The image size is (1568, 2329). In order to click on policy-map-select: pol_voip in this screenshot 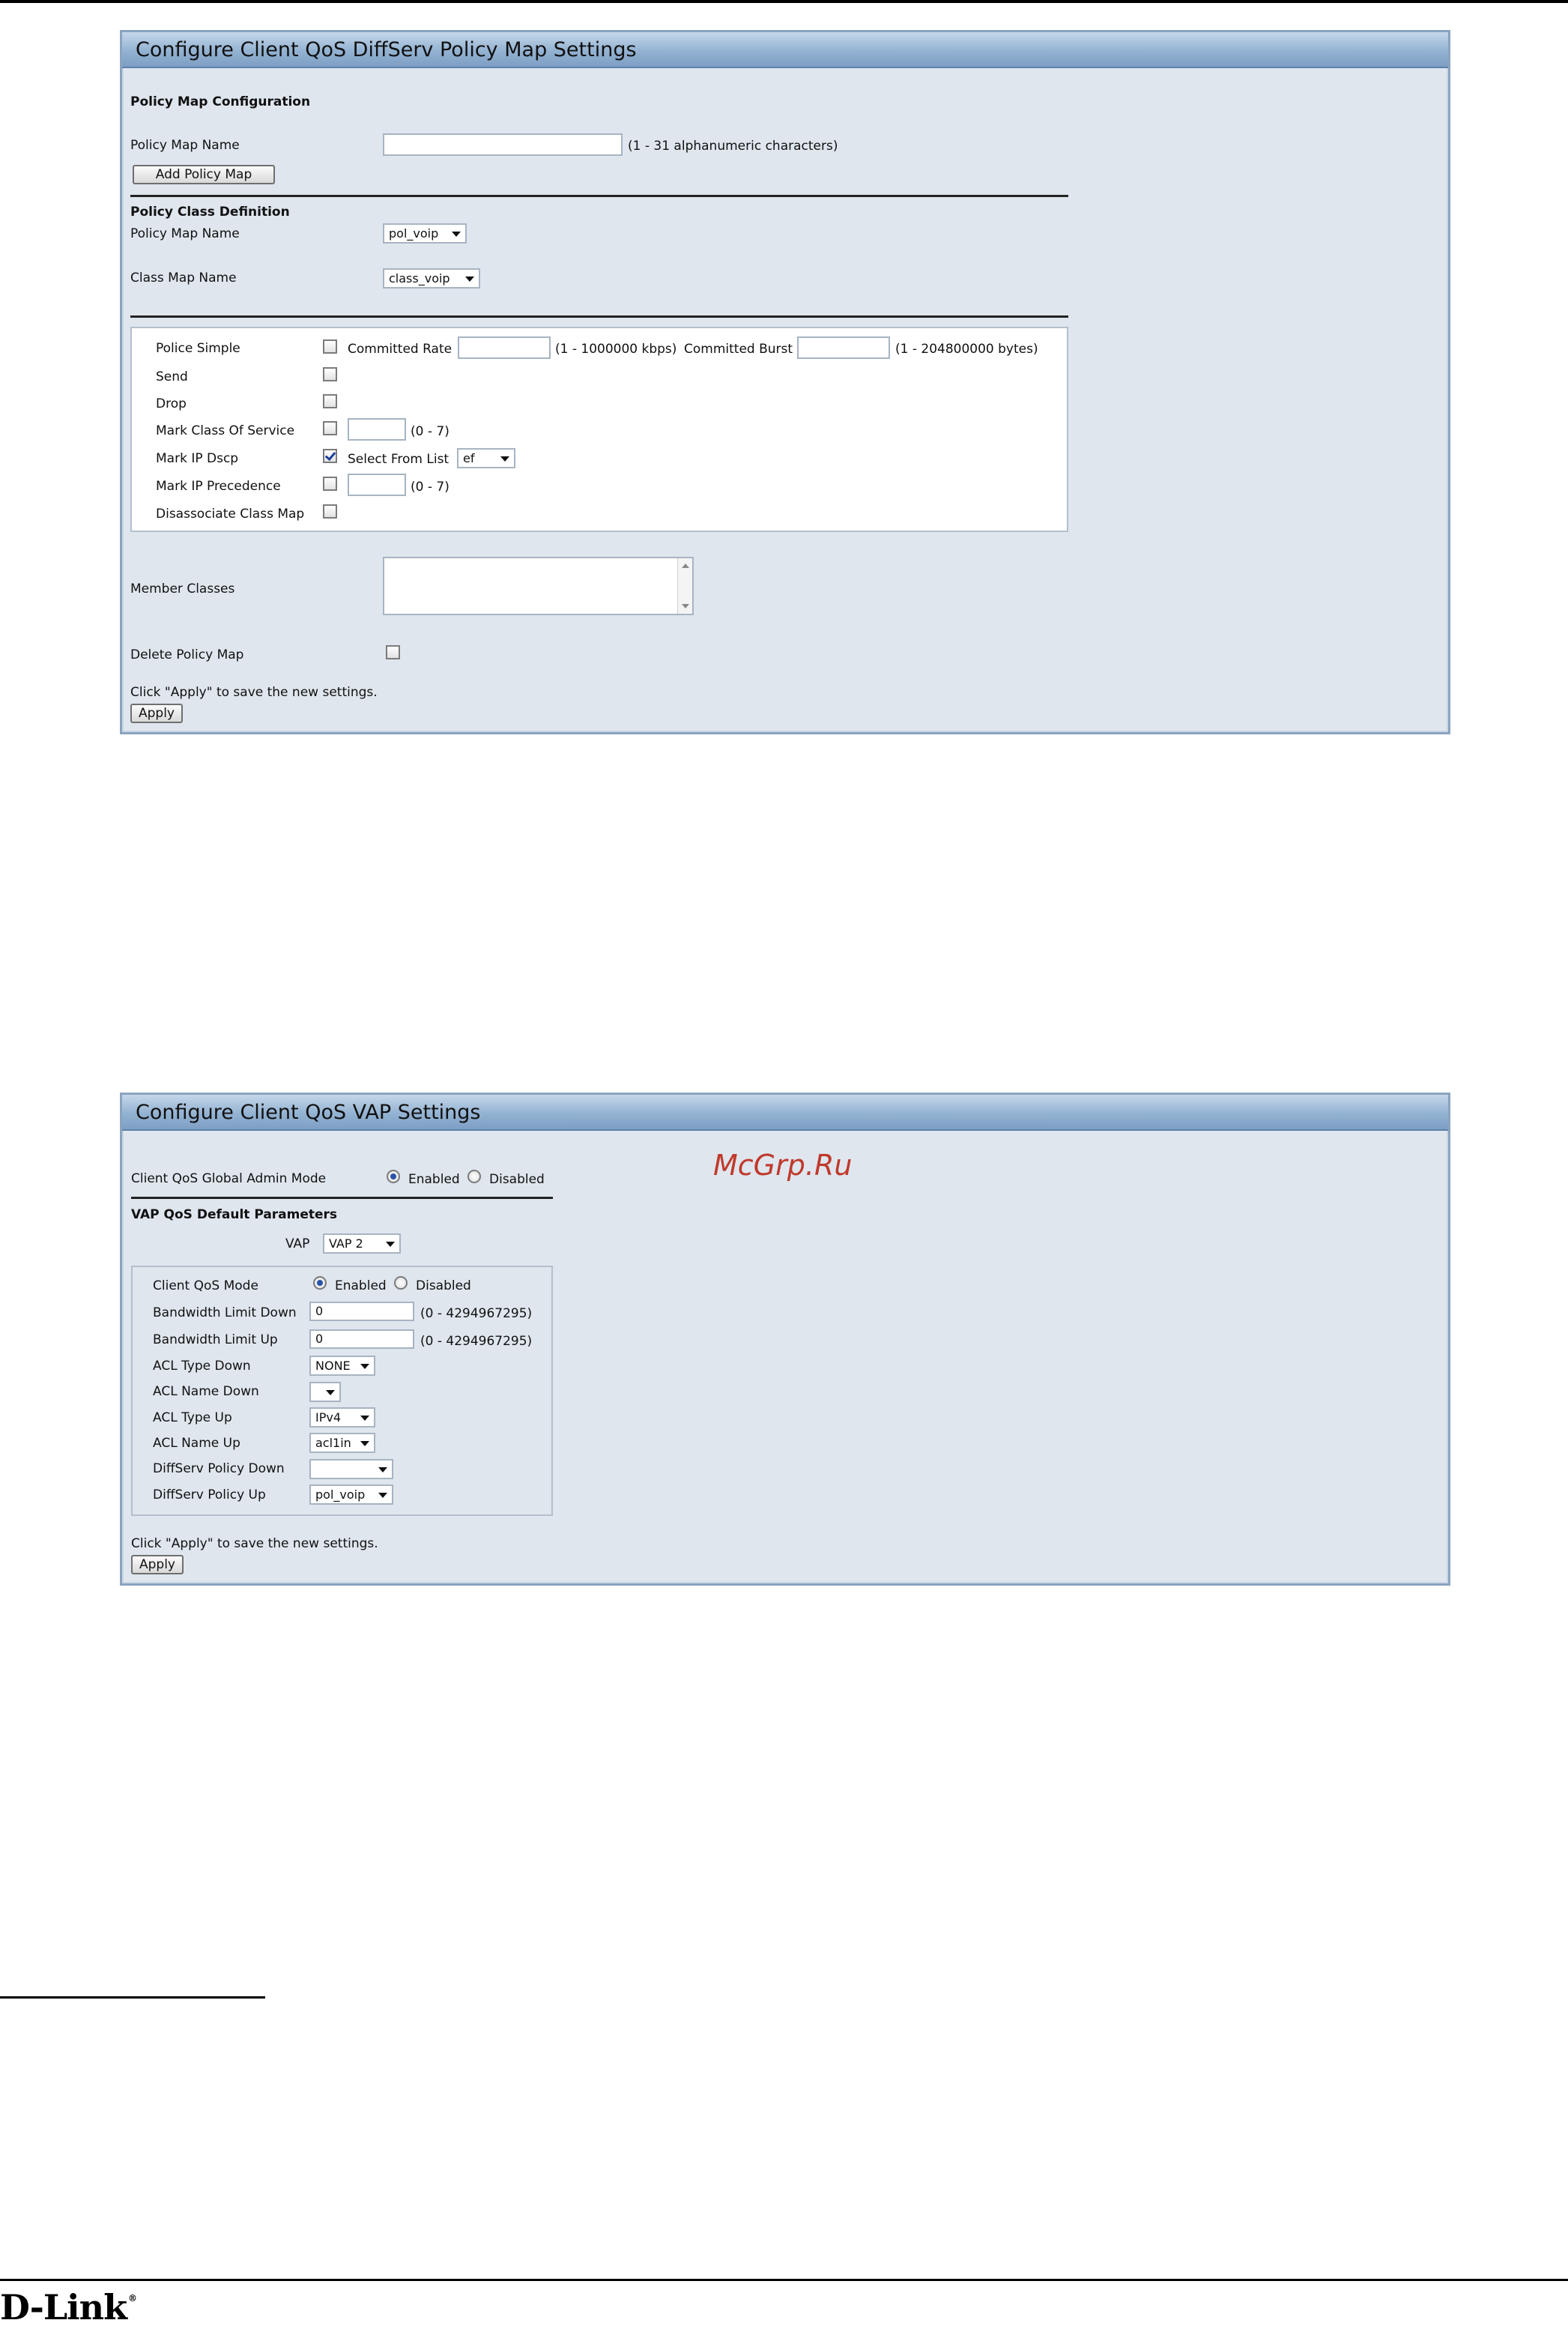, I will do `click(425, 234)`.